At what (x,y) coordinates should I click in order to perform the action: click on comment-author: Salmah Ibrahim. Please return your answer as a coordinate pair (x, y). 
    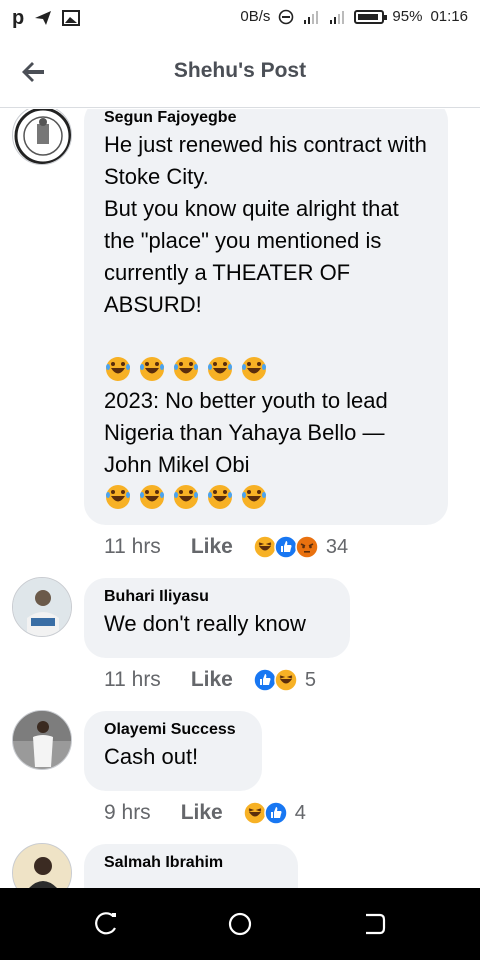
    Looking at the image, I should click on (192, 863).